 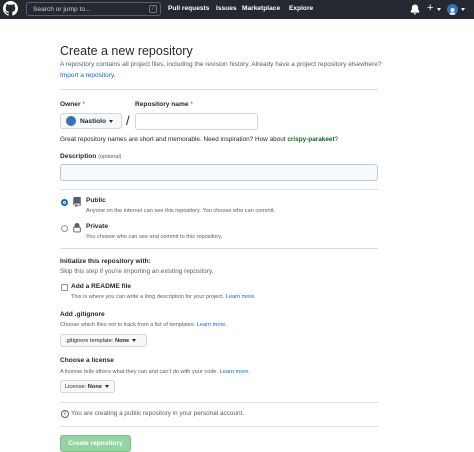 What do you see at coordinates (64, 228) in the screenshot?
I see `private-radio` at bounding box center [64, 228].